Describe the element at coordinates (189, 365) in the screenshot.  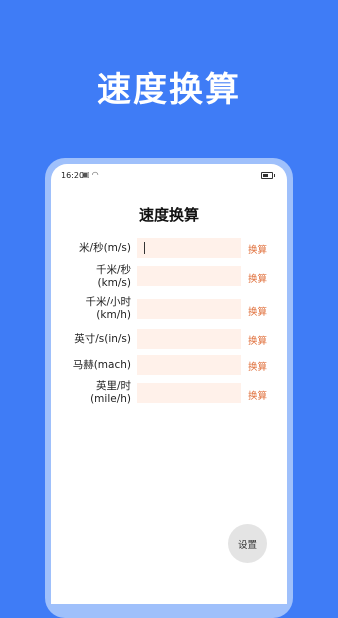
I see `value-input-mach` at that location.